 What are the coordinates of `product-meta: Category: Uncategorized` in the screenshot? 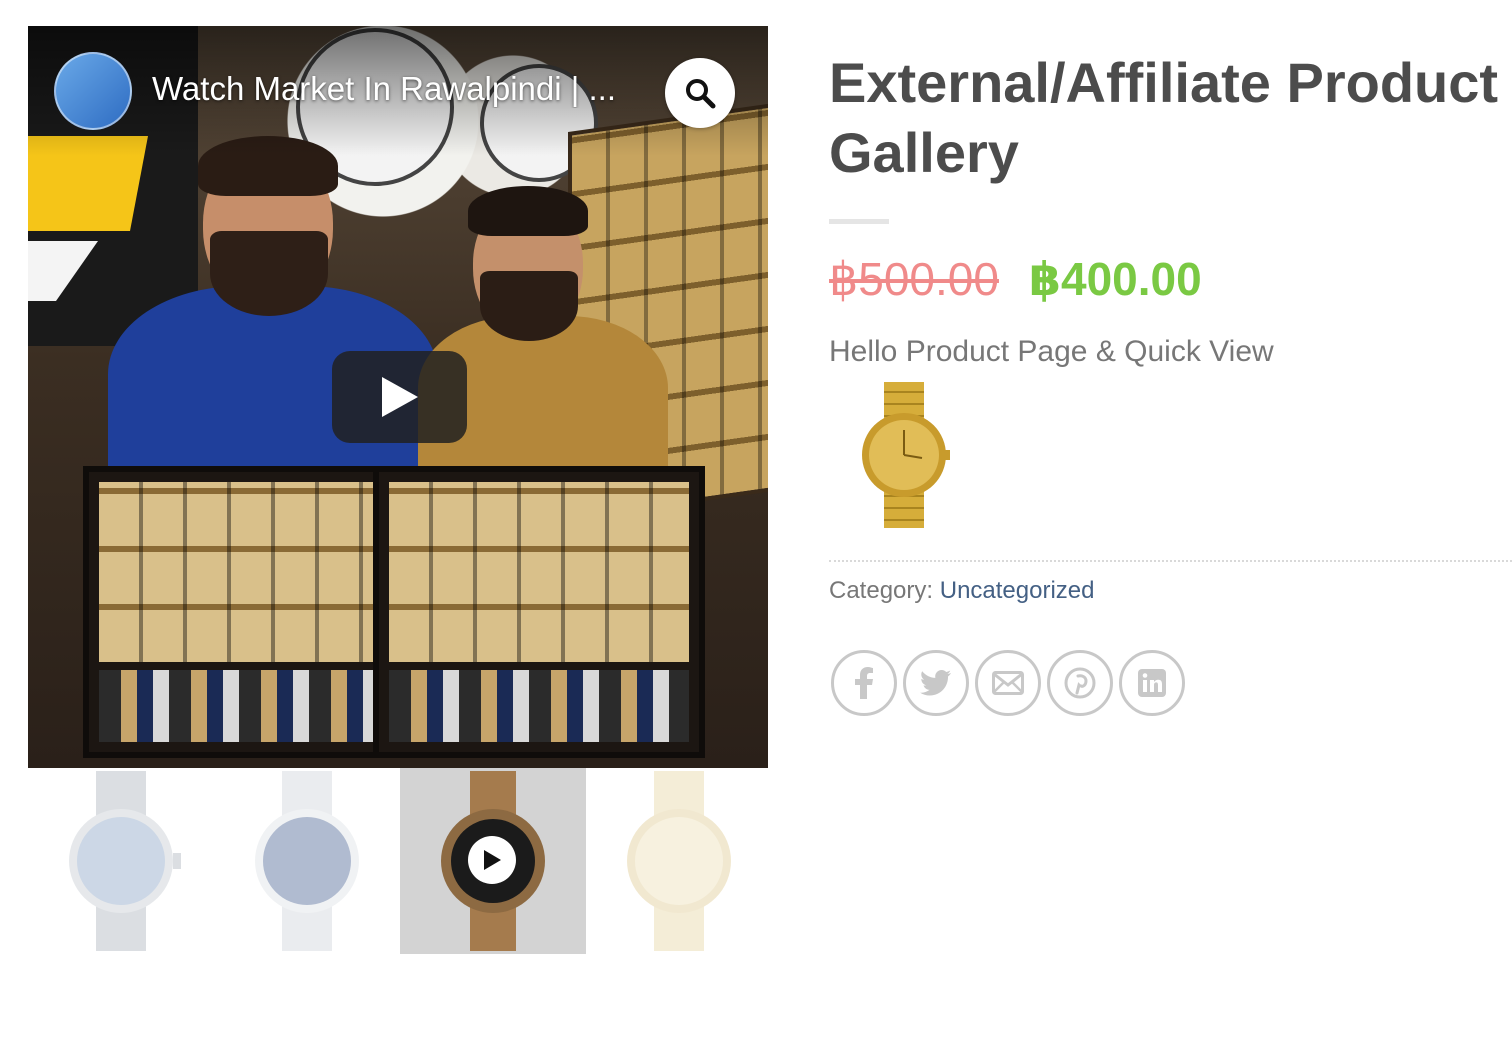 It's located at (962, 591).